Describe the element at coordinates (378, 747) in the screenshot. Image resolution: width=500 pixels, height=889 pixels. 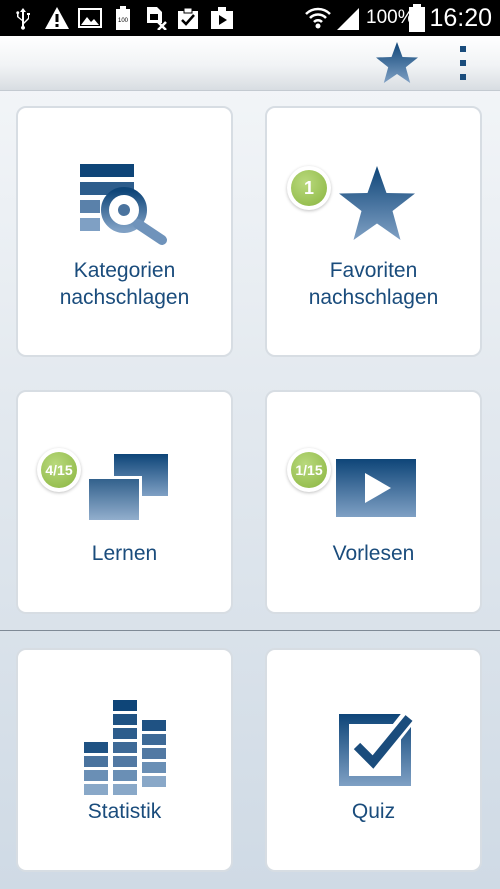
I see `checkbox-icon` at that location.